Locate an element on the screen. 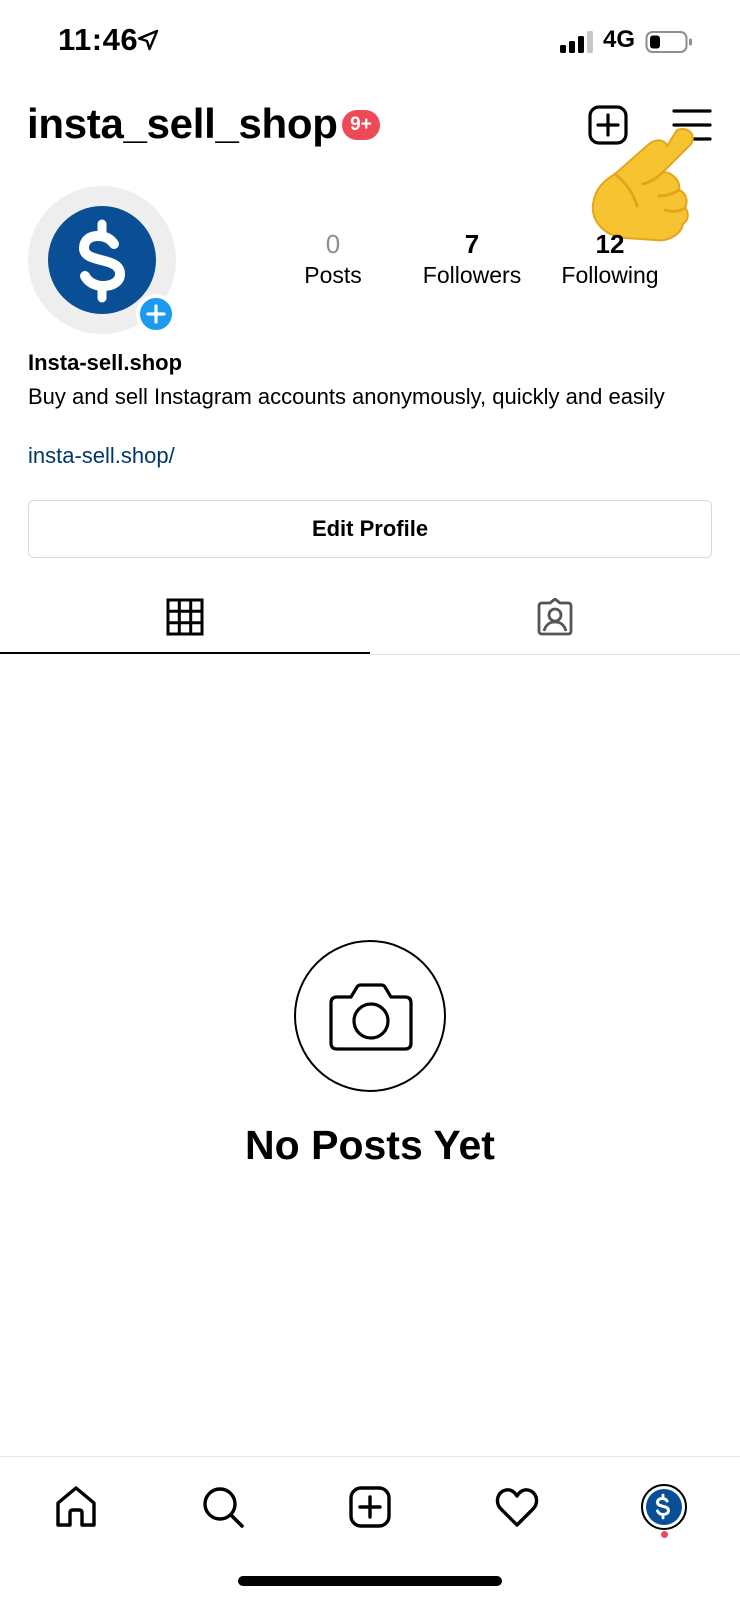  grid-icon is located at coordinates (185, 617).